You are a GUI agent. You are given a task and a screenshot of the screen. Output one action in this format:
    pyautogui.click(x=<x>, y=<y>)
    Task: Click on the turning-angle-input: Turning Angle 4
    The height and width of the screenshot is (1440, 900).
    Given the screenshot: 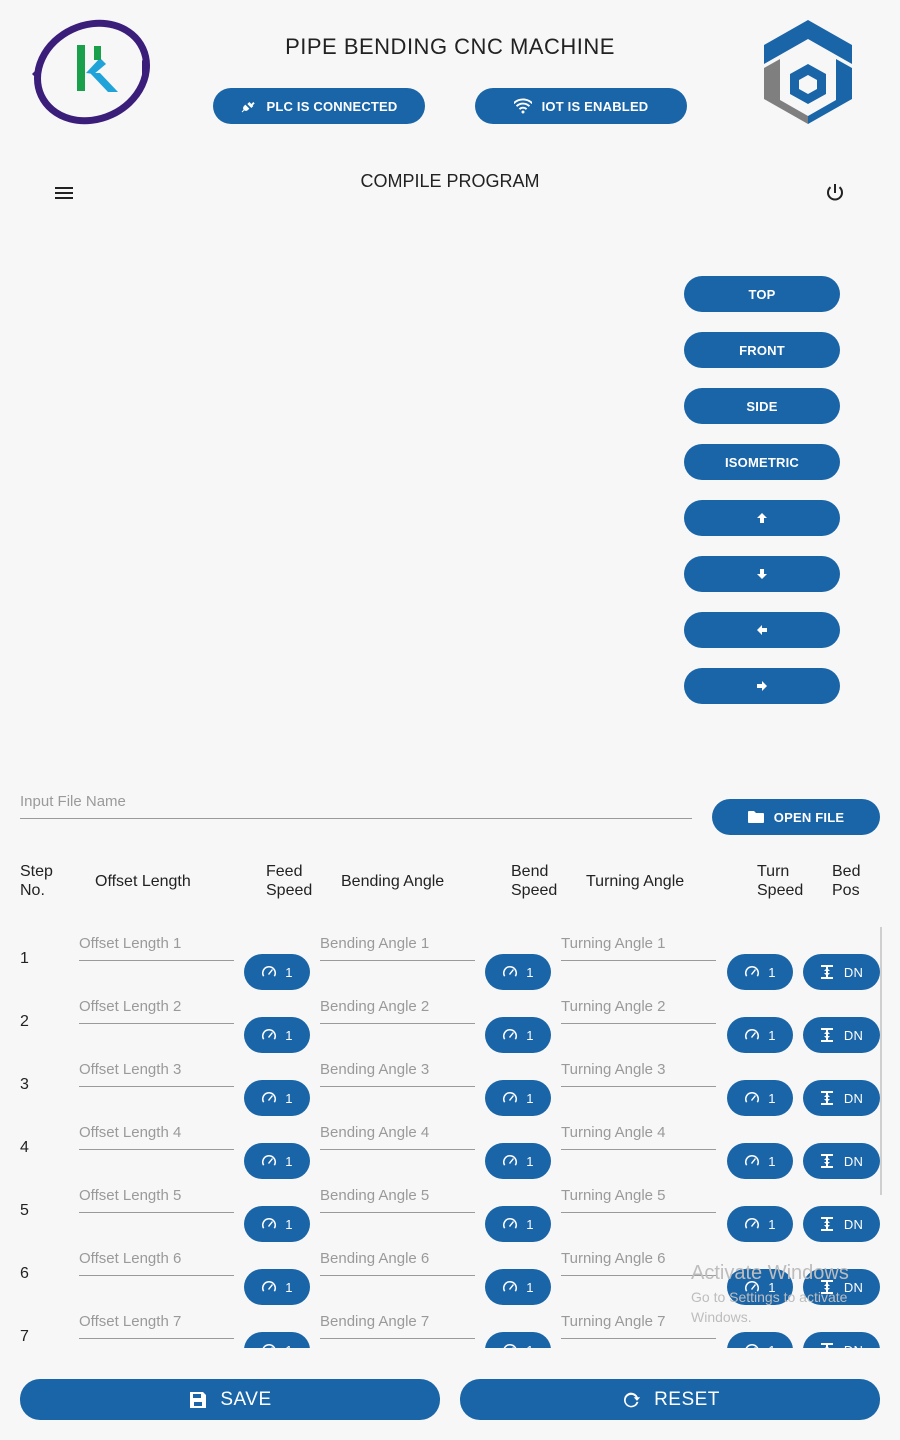 What is the action you would take?
    pyautogui.click(x=638, y=1133)
    